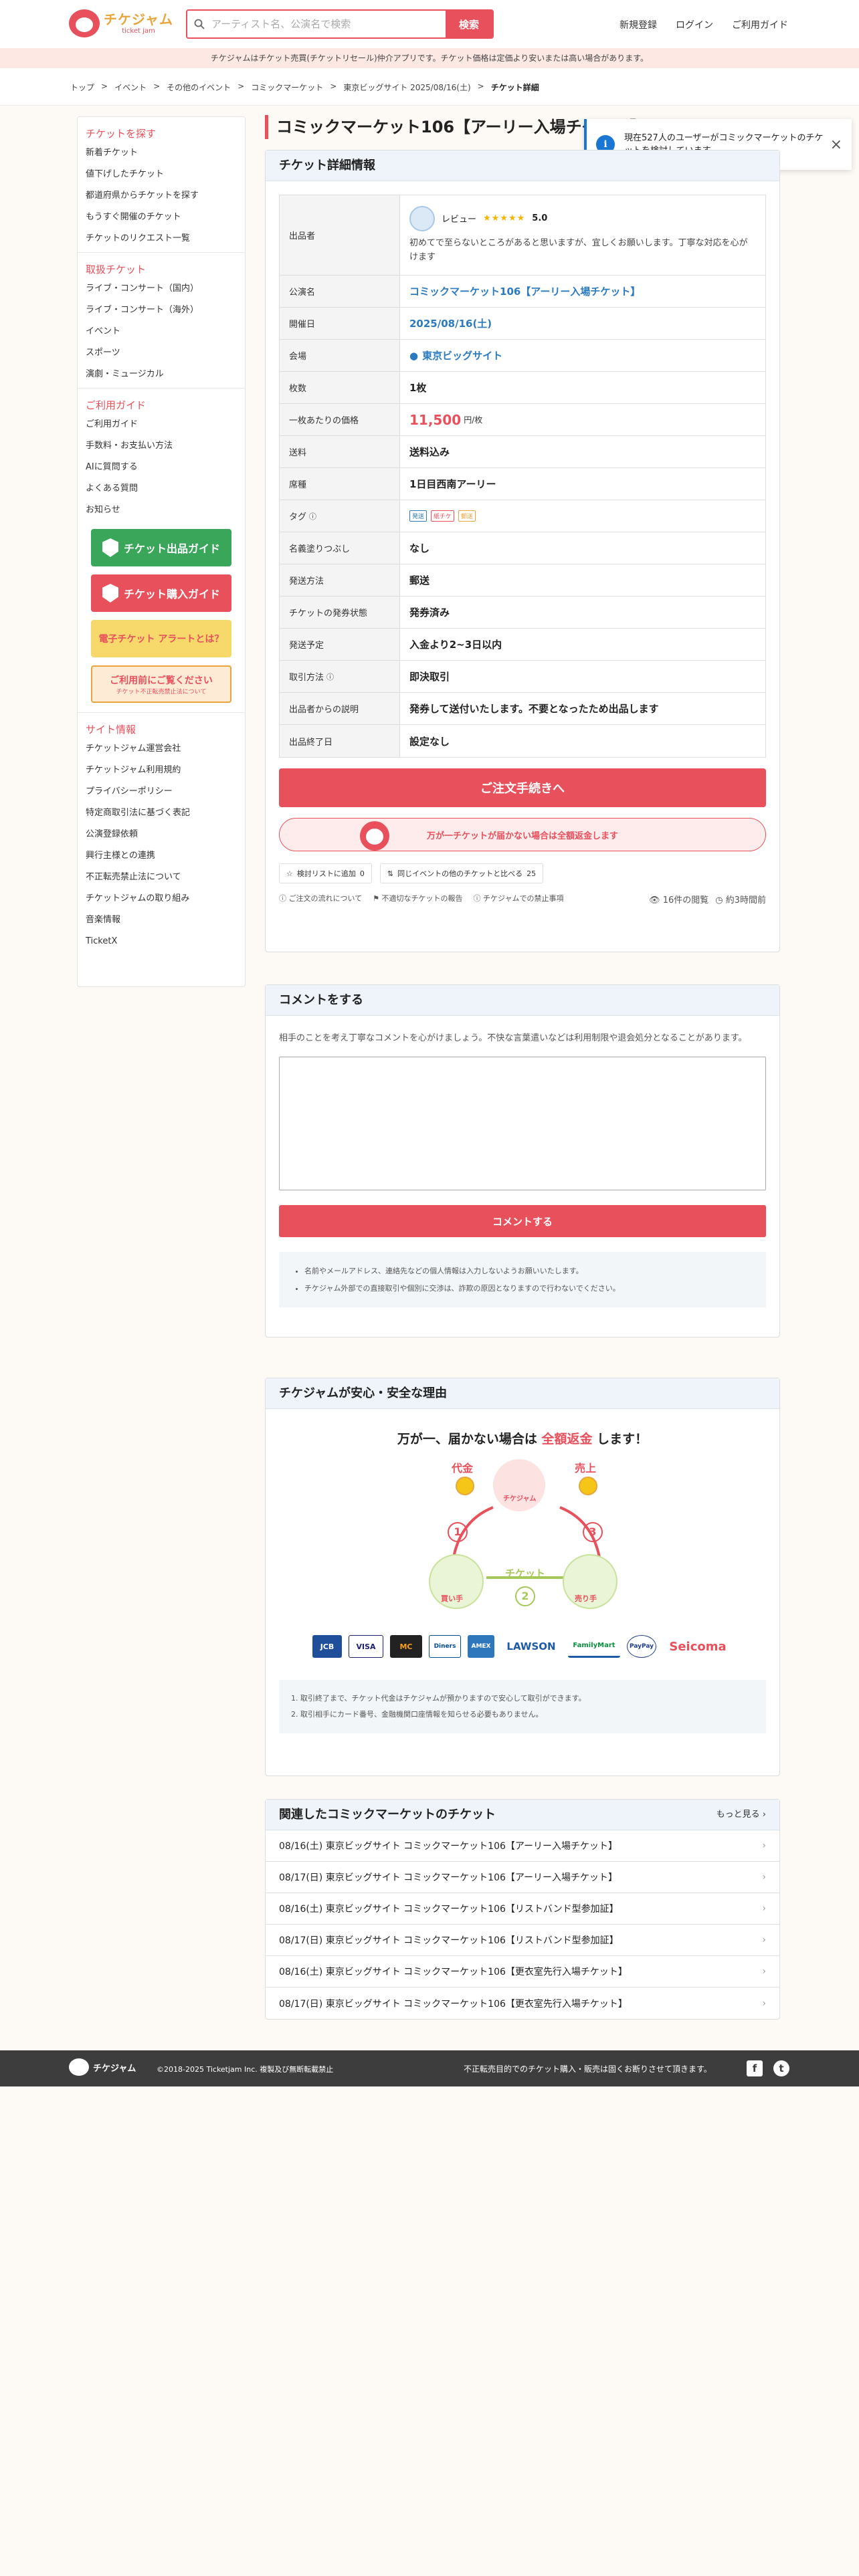  What do you see at coordinates (329, 24) in the screenshot?
I see `search-input` at bounding box center [329, 24].